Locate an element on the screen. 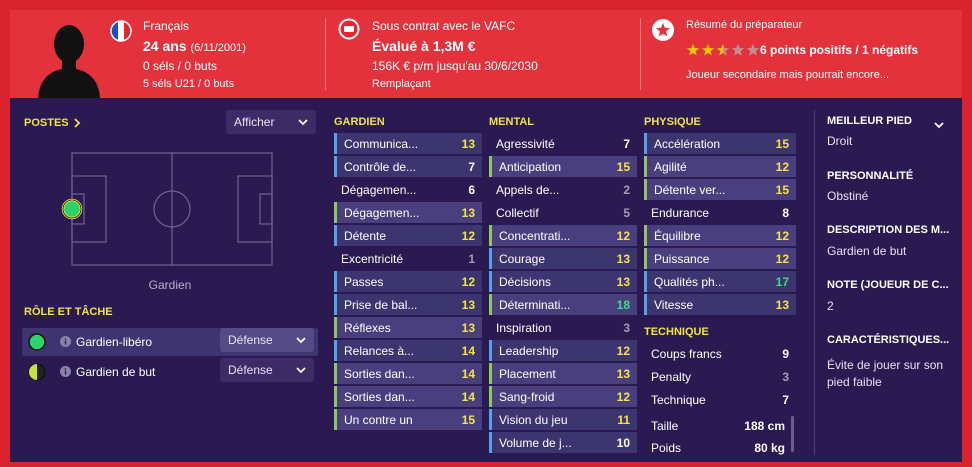 The image size is (972, 467). attribute-row: Courage 13 is located at coordinates (563, 258).